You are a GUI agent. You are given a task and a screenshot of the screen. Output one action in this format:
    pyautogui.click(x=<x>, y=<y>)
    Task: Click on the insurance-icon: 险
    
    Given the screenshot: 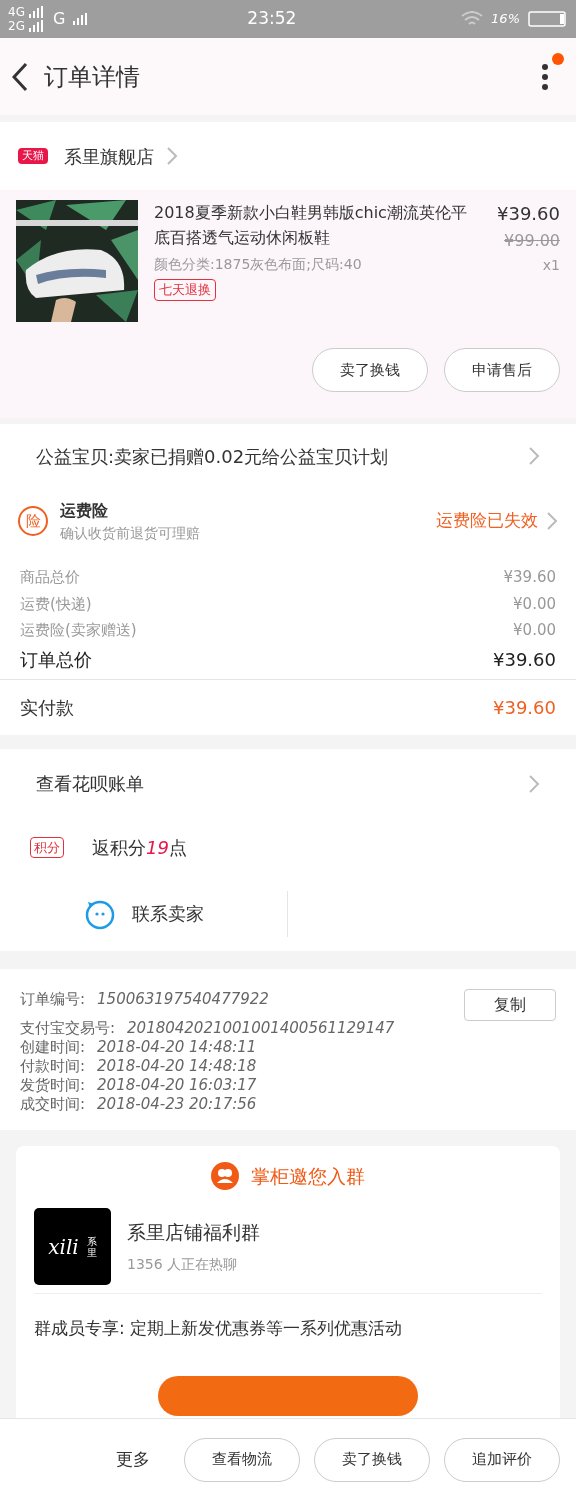 What is the action you would take?
    pyautogui.click(x=33, y=521)
    